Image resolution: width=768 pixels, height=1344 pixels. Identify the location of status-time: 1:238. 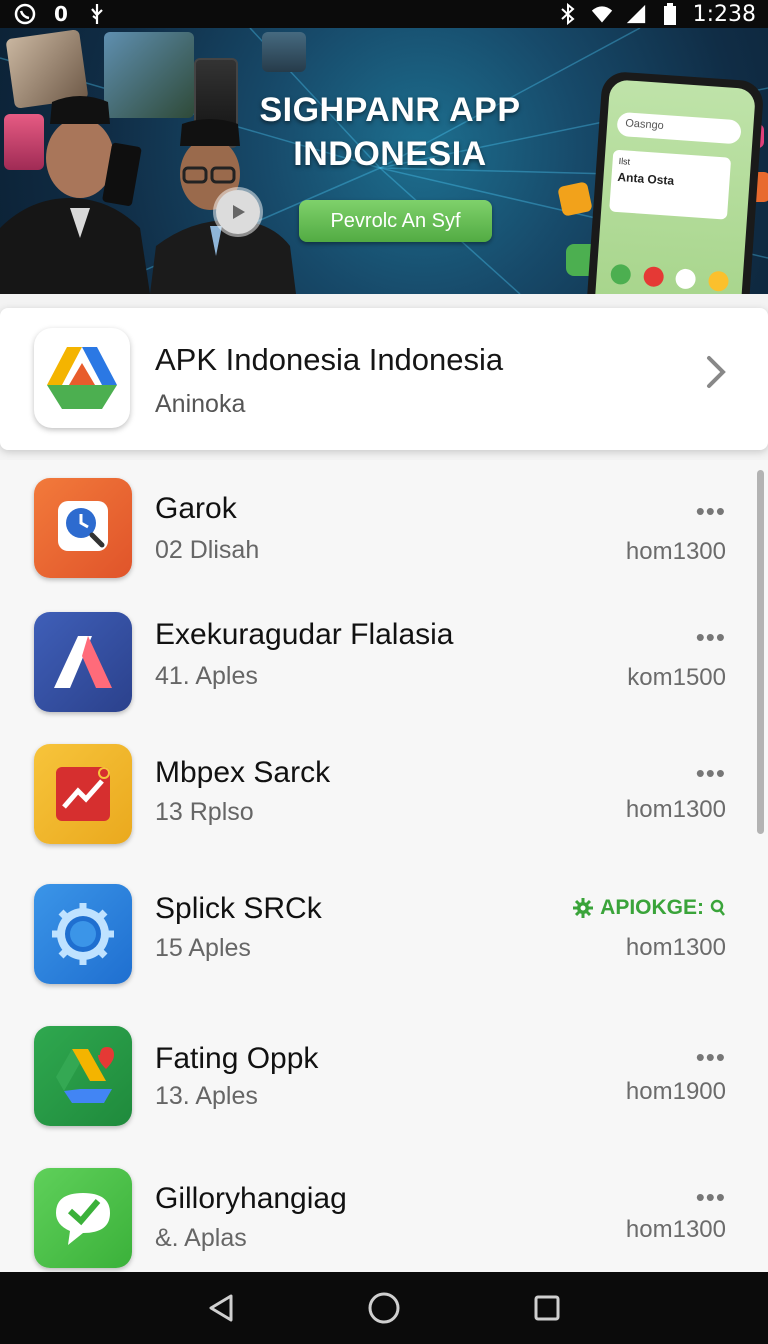
(724, 14).